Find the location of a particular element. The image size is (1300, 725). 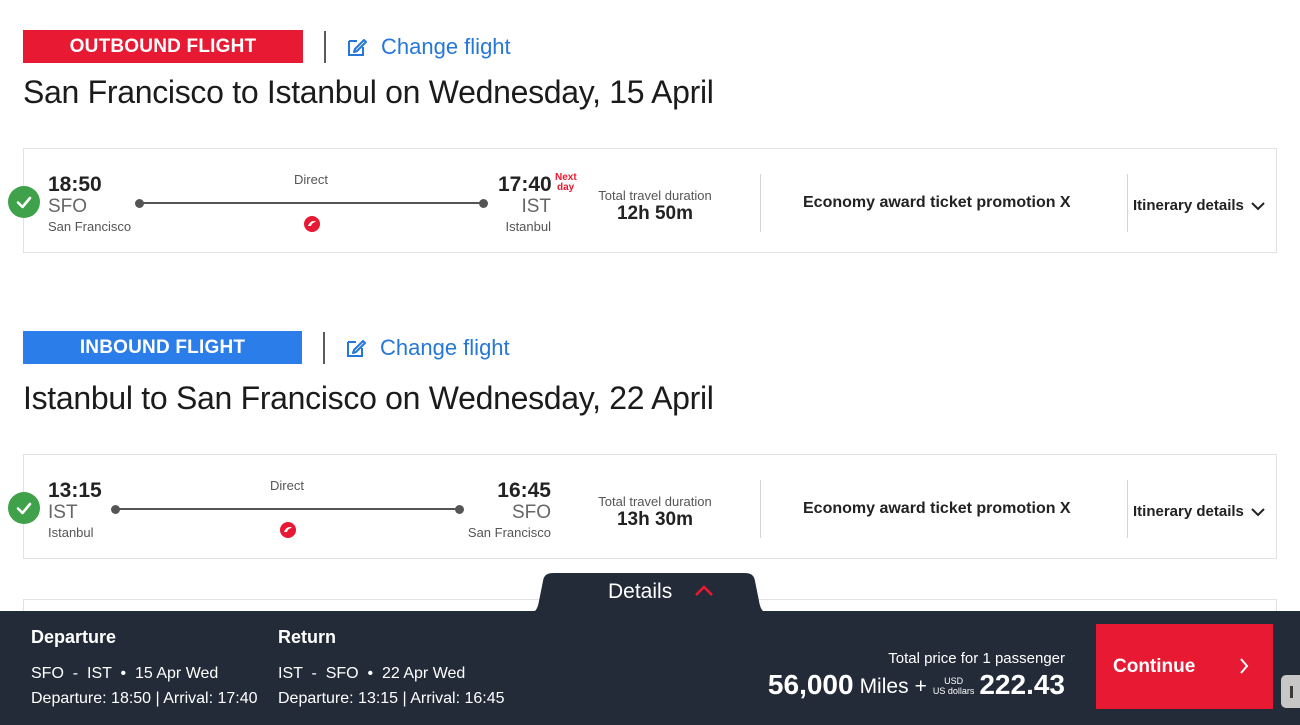

departure-airport-code: SFO is located at coordinates (68, 206).